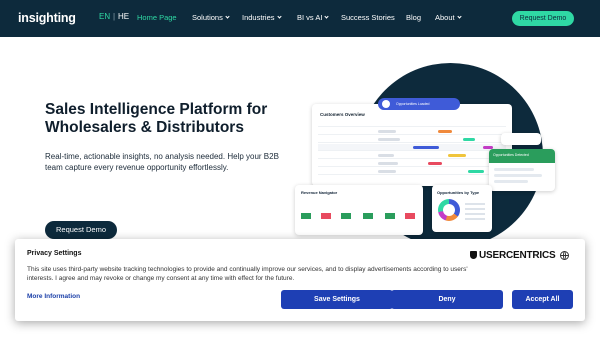 Image resolution: width=600 pixels, height=337 pixels. I want to click on revenue-navigator-card: Revenue Navigator, so click(359, 210).